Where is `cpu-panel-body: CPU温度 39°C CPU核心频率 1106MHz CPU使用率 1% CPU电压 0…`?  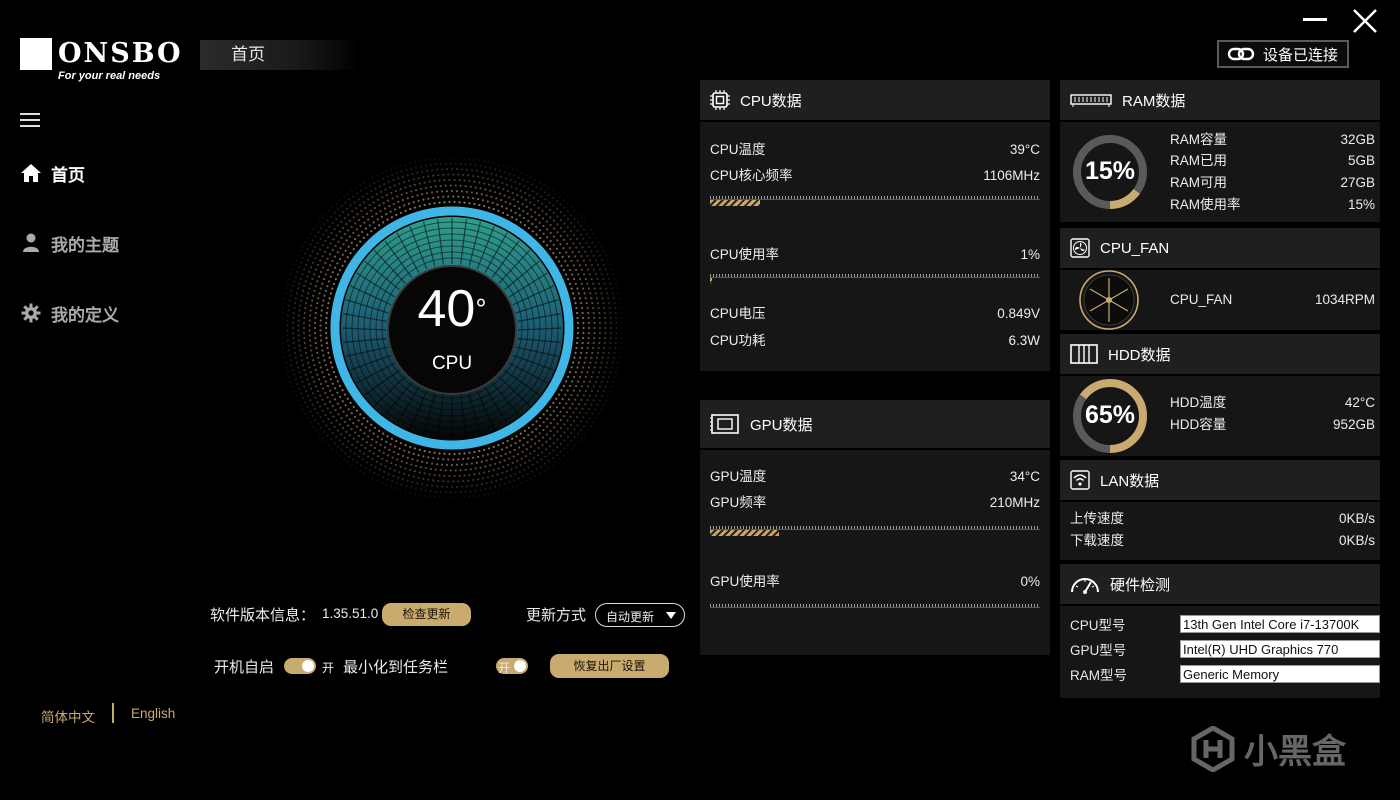 cpu-panel-body: CPU温度 39°C CPU核心频率 1106MHz CPU使用率 1% CPU电压 0… is located at coordinates (875, 246).